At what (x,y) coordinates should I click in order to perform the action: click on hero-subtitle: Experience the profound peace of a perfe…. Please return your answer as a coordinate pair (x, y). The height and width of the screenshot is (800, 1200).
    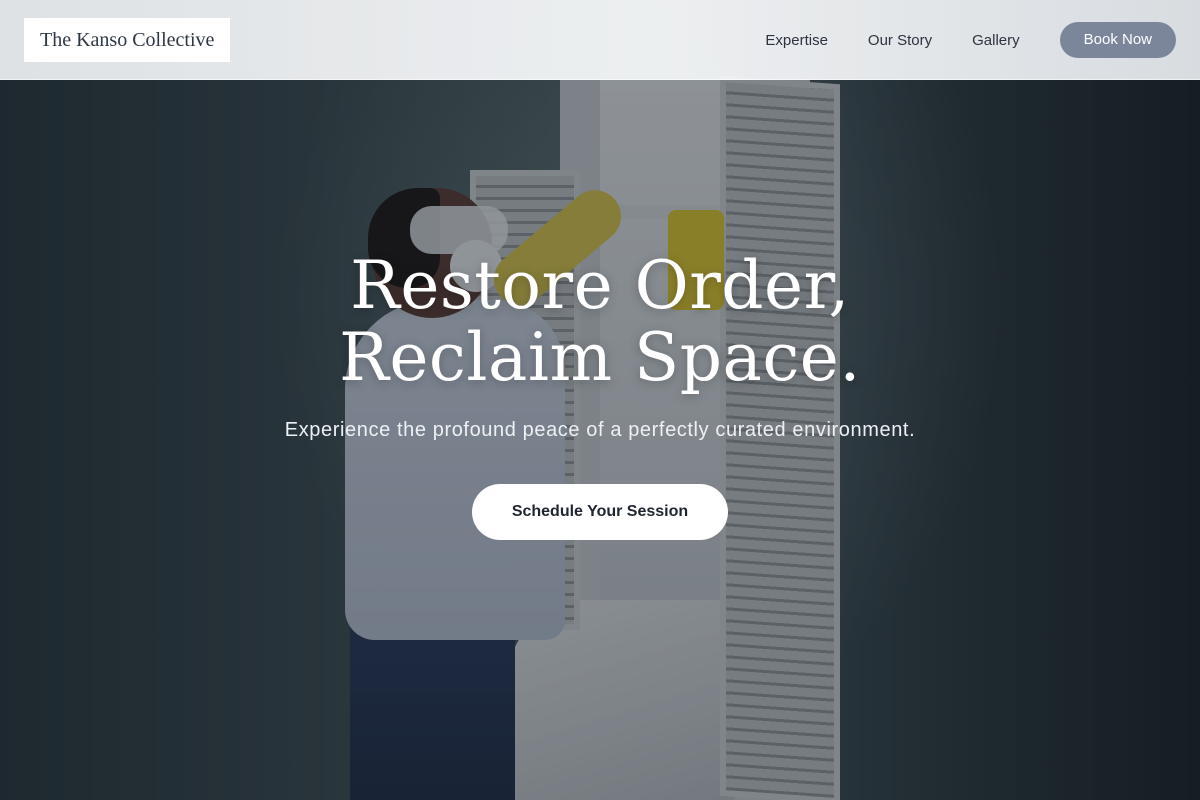
    Looking at the image, I should click on (600, 430).